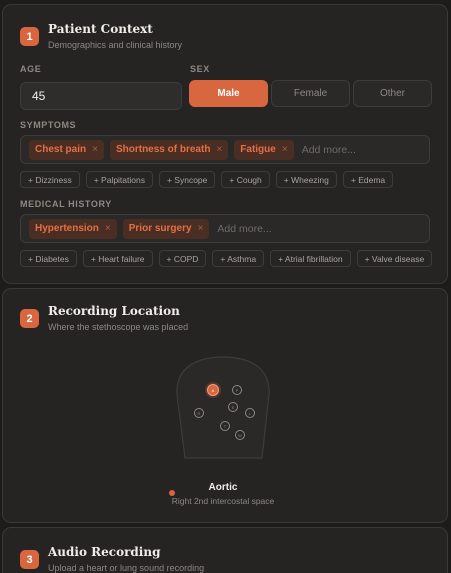  What do you see at coordinates (310, 93) in the screenshot?
I see `sex-option-female: Female` at bounding box center [310, 93].